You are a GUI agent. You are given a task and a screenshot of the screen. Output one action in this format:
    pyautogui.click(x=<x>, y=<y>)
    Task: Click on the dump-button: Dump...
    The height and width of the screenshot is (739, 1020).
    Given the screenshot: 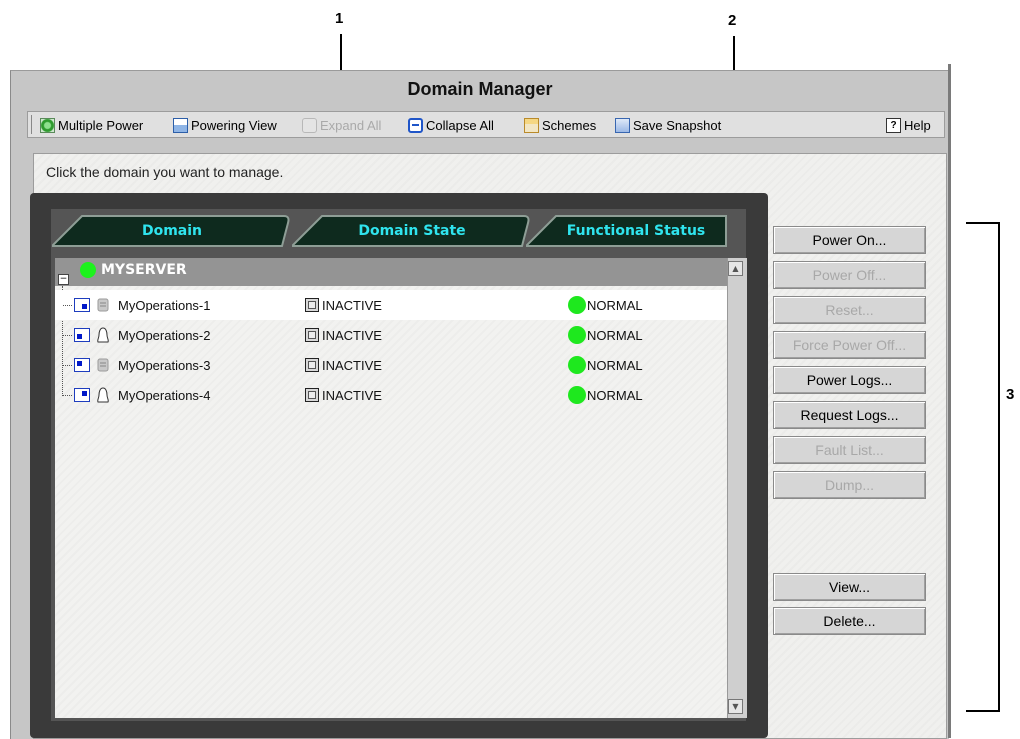 What is the action you would take?
    pyautogui.click(x=849, y=485)
    